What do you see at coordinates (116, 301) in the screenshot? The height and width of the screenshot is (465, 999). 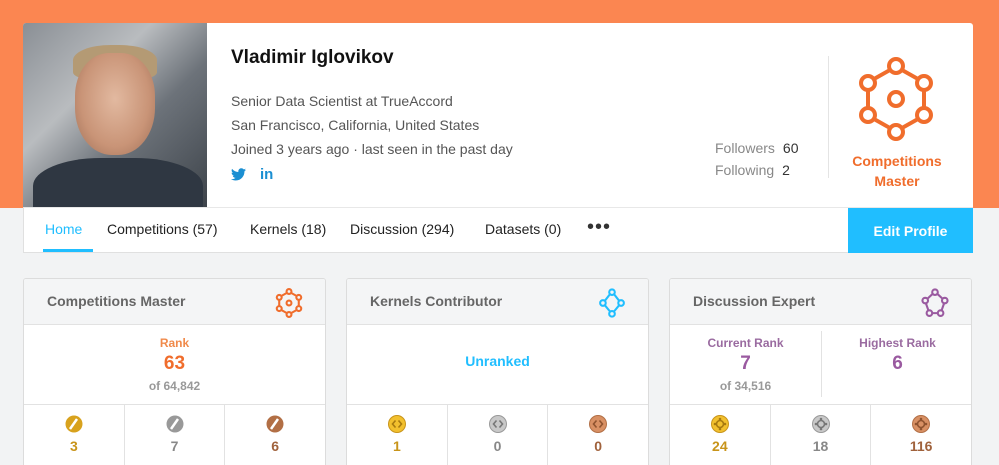 I see `panel-title: Competitions Master` at bounding box center [116, 301].